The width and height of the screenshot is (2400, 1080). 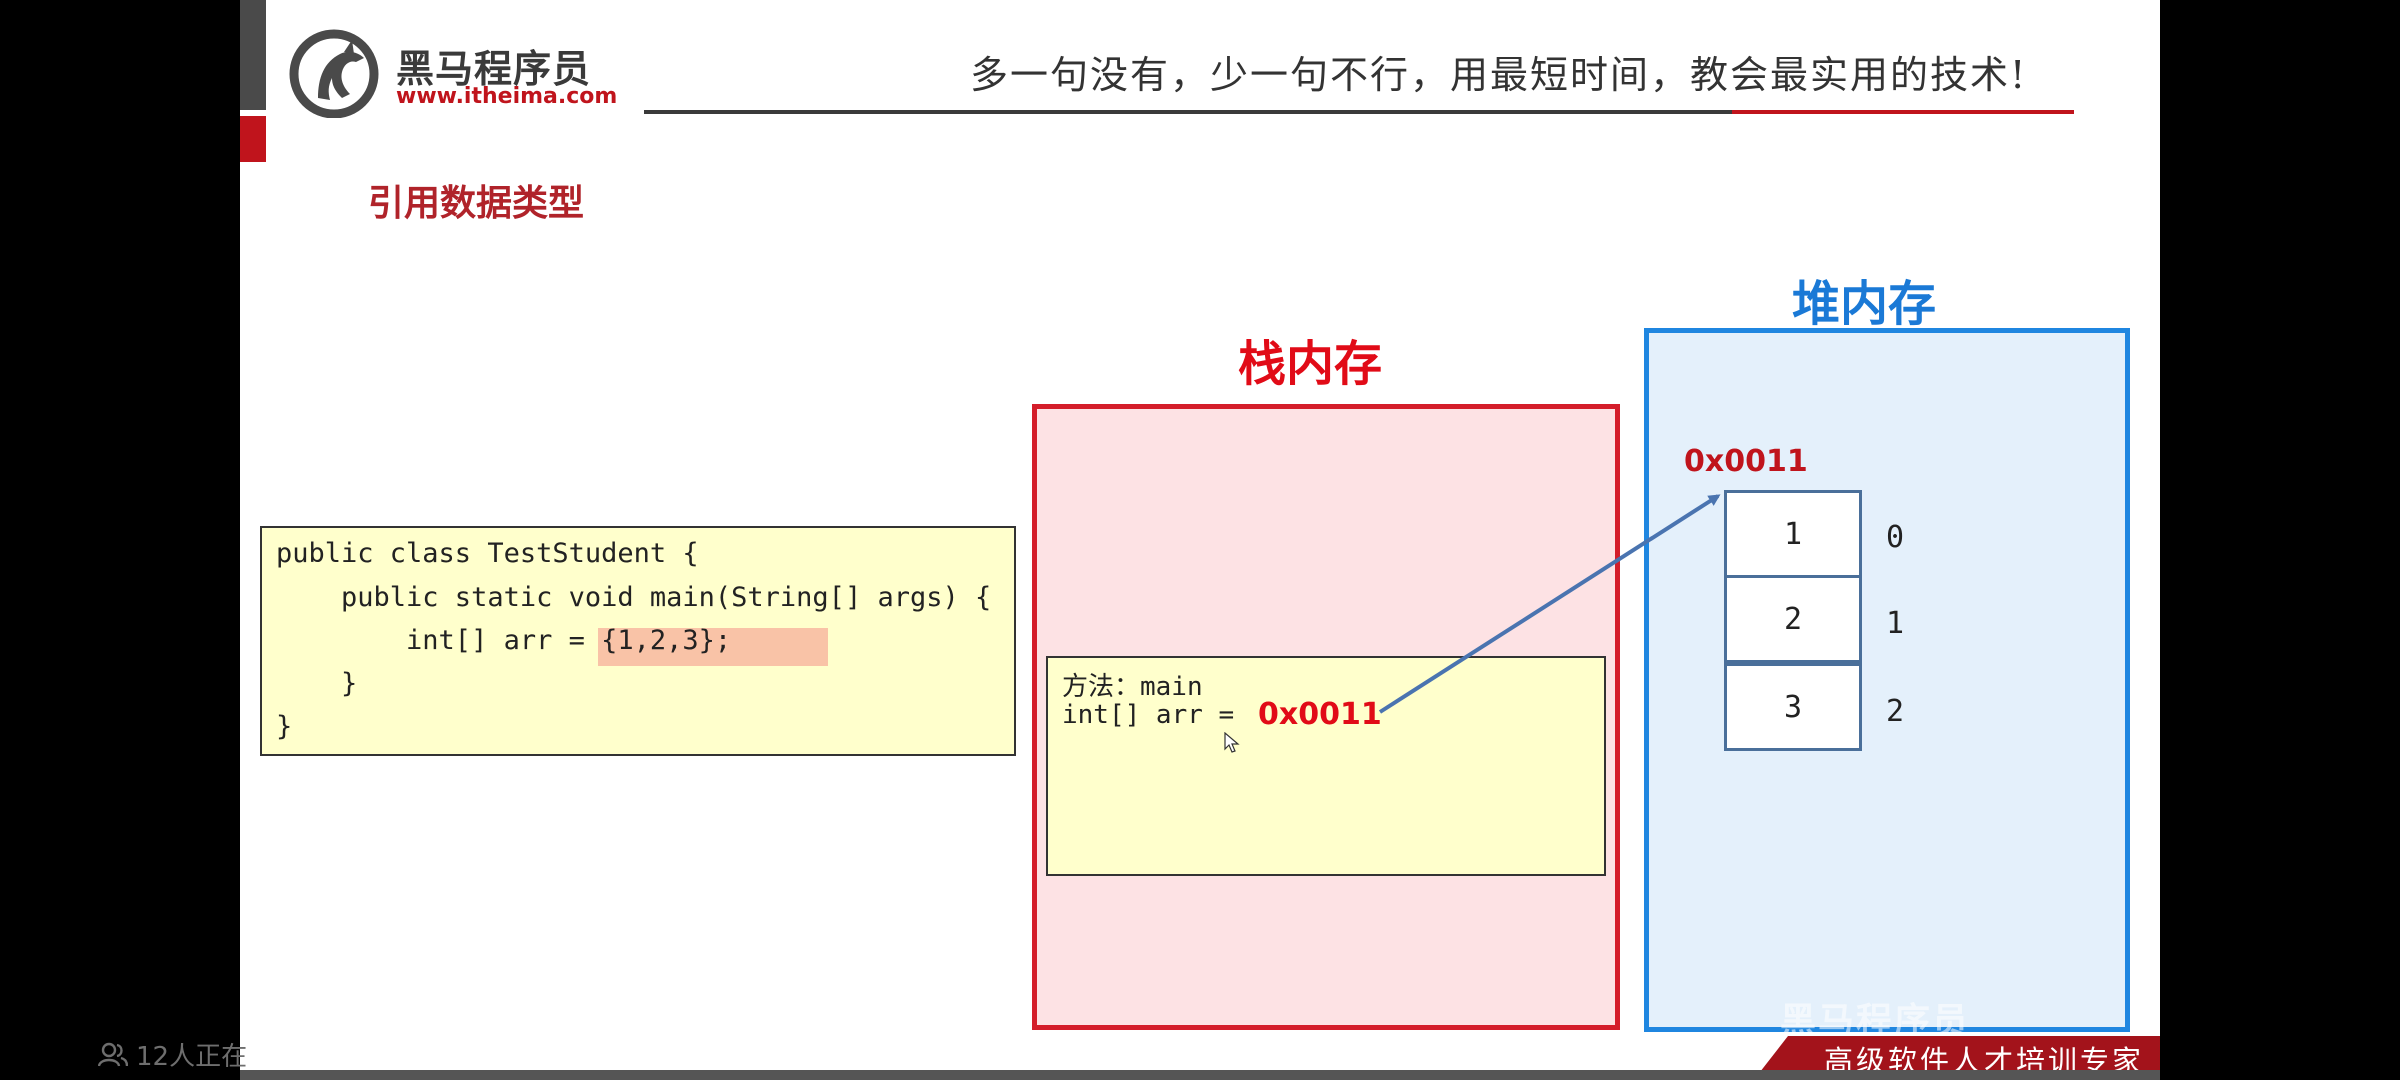 I want to click on heap-array-address: 0x0011, so click(x=1746, y=461).